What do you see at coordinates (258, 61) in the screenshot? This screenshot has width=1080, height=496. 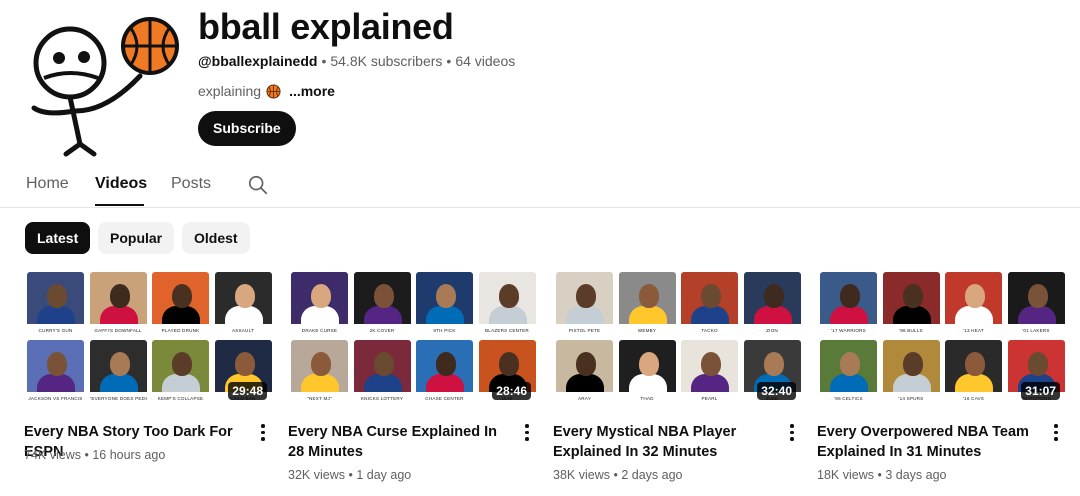 I see `channel-handle: @bballexplainedd` at bounding box center [258, 61].